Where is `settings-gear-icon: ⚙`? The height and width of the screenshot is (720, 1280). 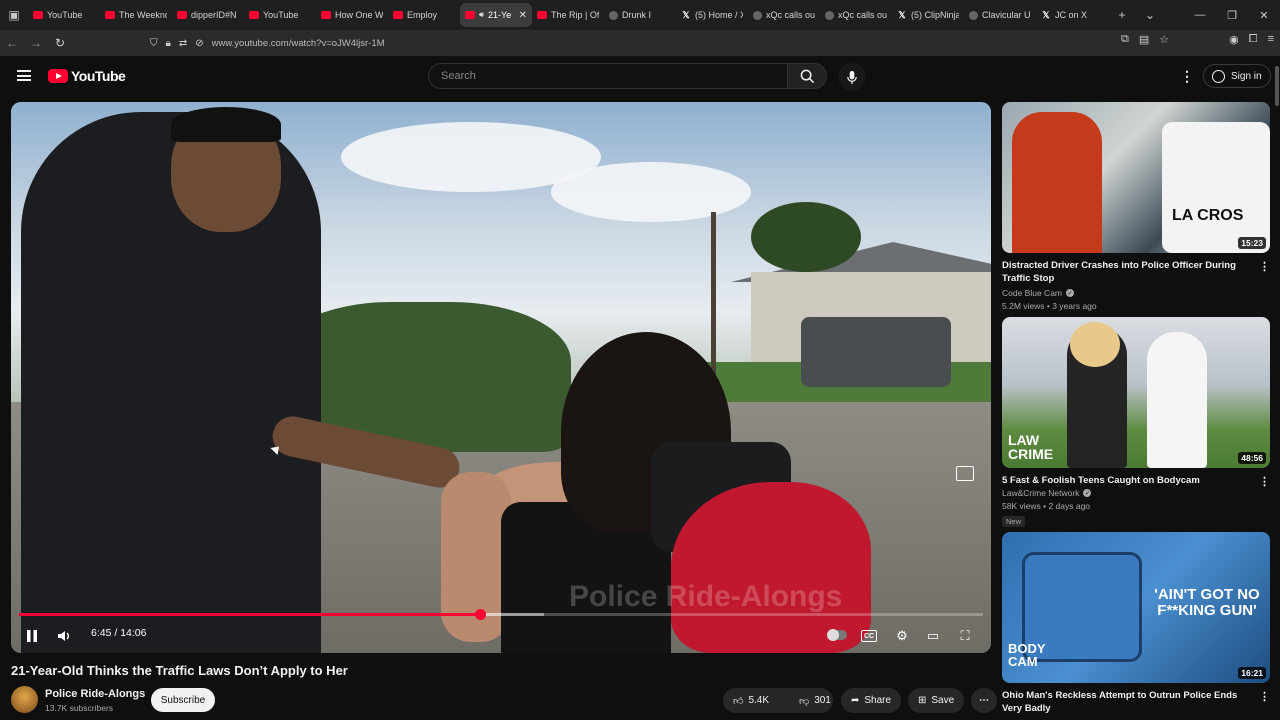 settings-gear-icon: ⚙ is located at coordinates (902, 636).